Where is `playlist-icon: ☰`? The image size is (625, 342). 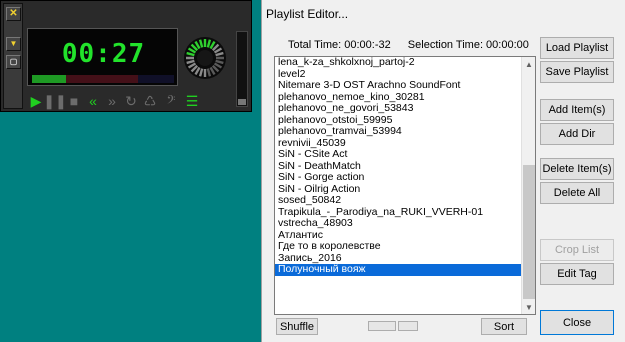
playlist-icon: ☰ is located at coordinates (192, 101).